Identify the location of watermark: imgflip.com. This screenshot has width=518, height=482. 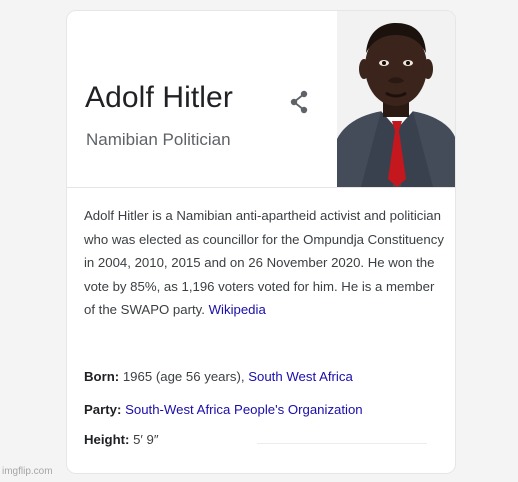
(27, 471).